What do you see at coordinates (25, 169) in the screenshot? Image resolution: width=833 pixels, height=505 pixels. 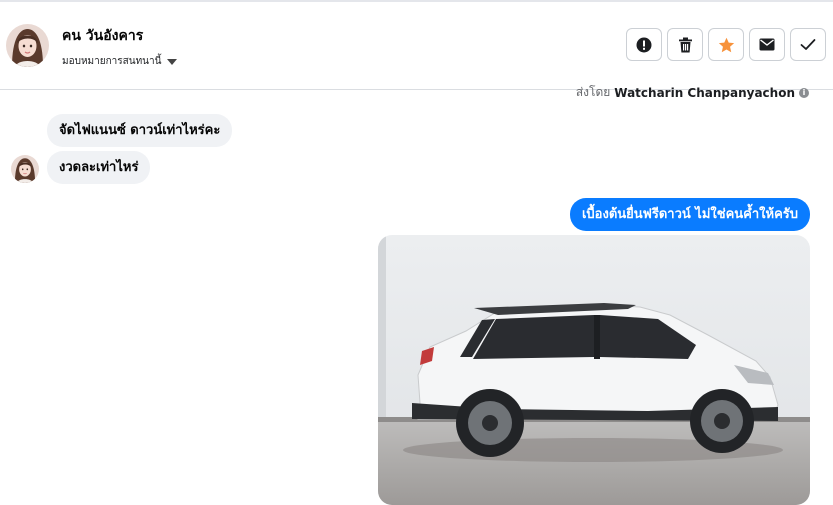 I see `contact-avatar-small` at bounding box center [25, 169].